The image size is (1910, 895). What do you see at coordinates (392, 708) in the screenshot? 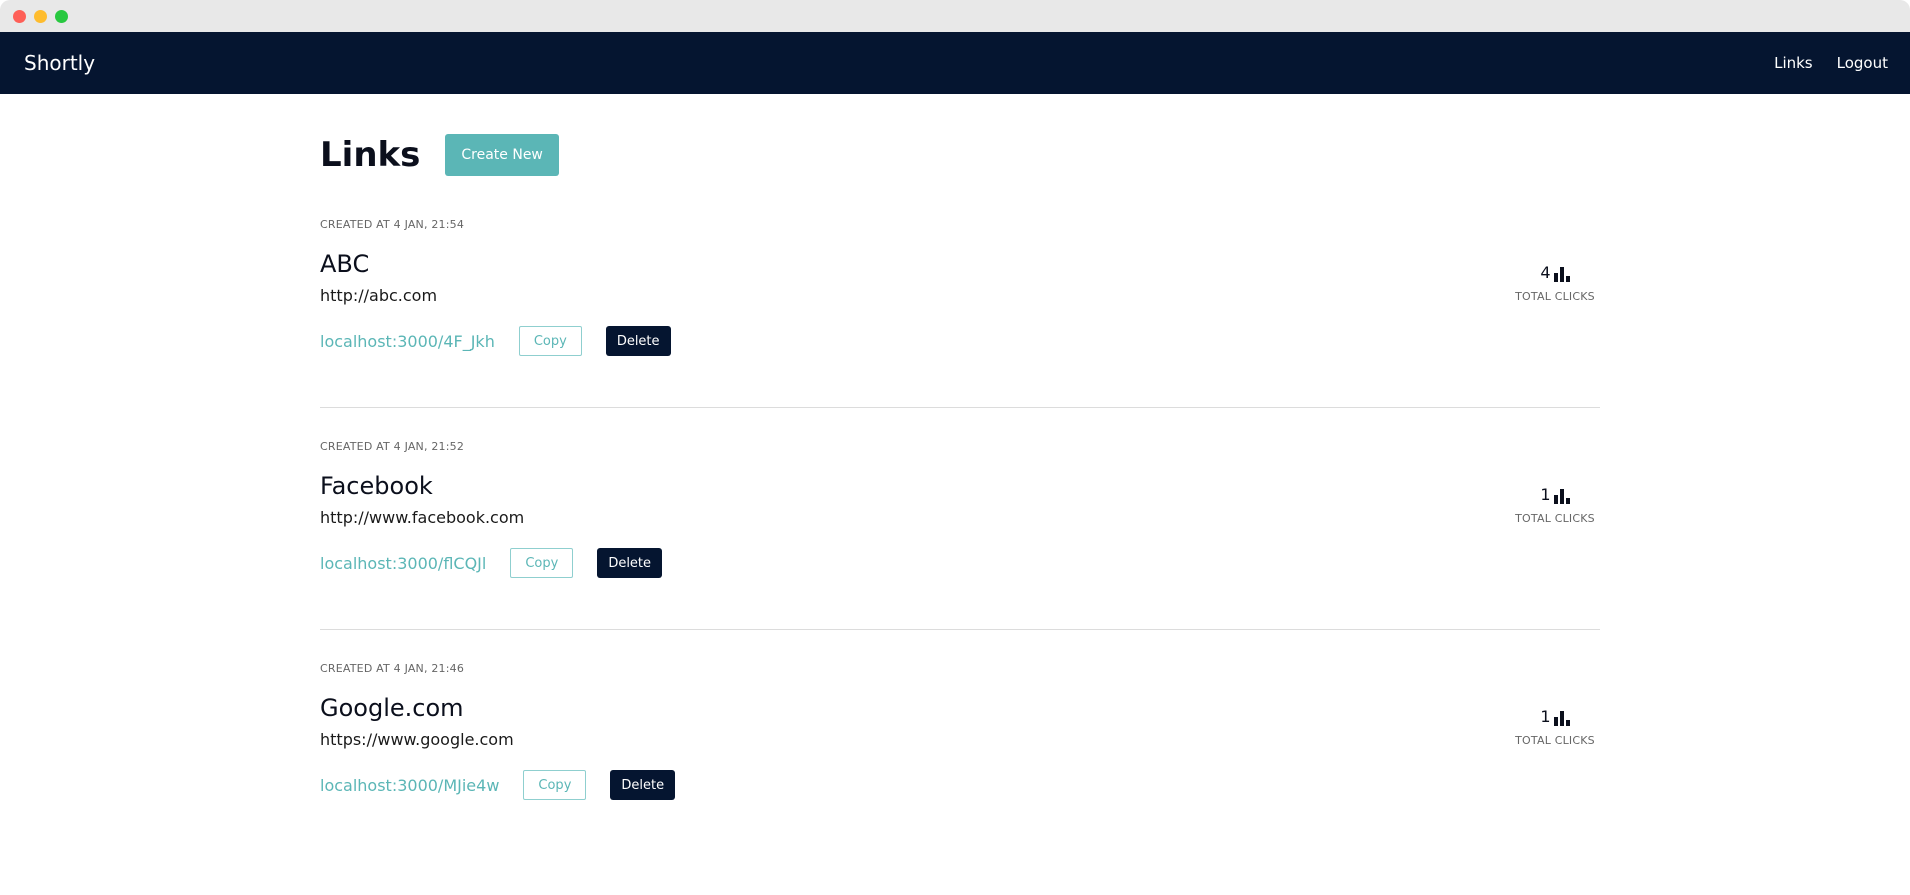
I see `link-title: Google.com` at bounding box center [392, 708].